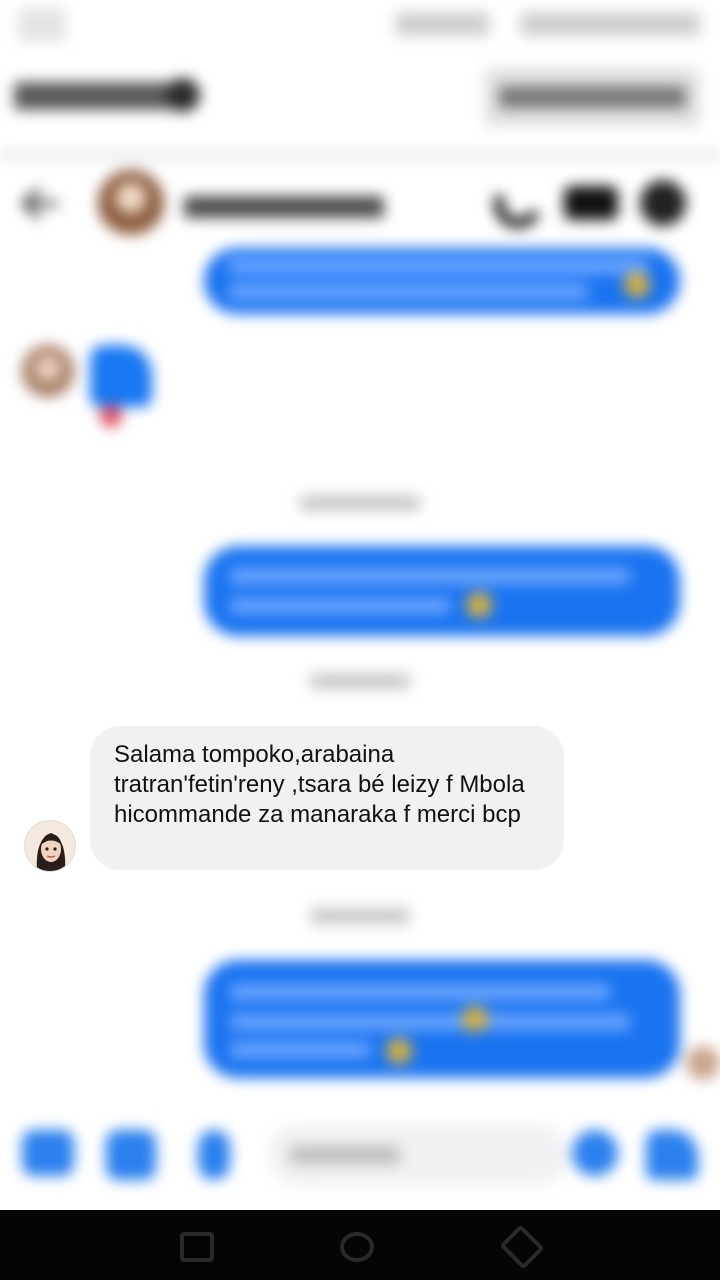 The height and width of the screenshot is (1280, 720). What do you see at coordinates (94, 96) in the screenshot?
I see `mode-label` at bounding box center [94, 96].